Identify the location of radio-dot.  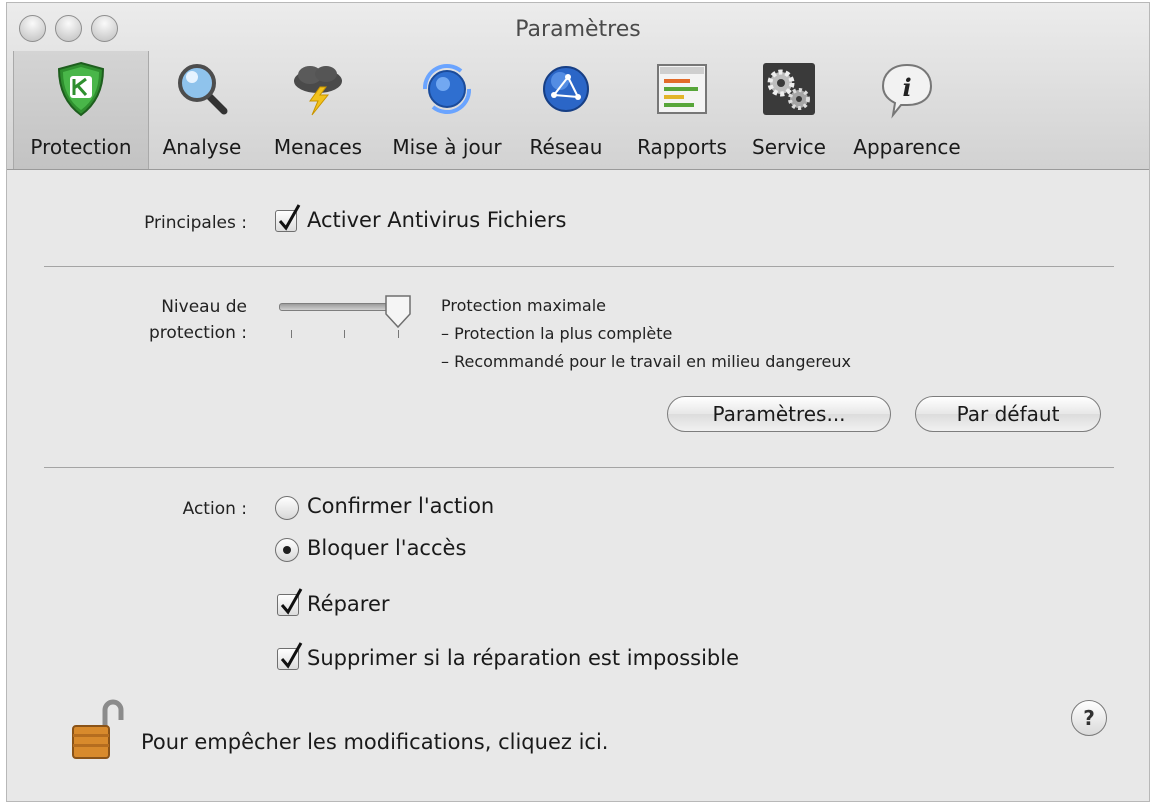
(287, 550).